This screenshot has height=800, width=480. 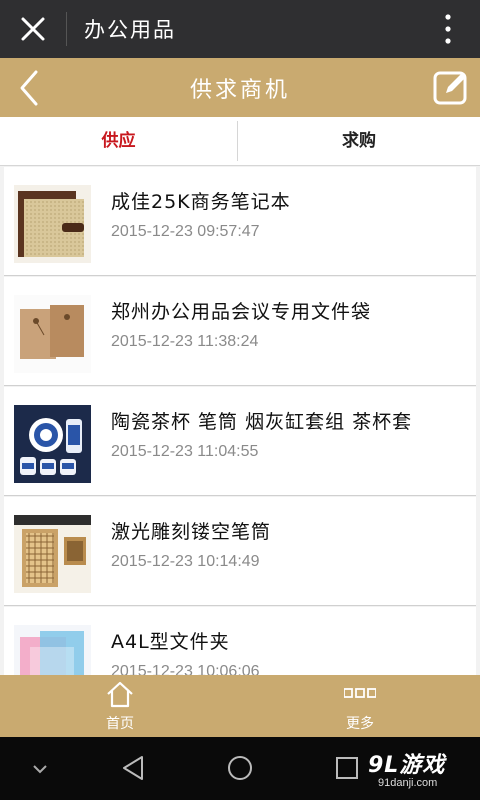 What do you see at coordinates (240, 706) in the screenshot?
I see `bottom-nav: 首页 更多` at bounding box center [240, 706].